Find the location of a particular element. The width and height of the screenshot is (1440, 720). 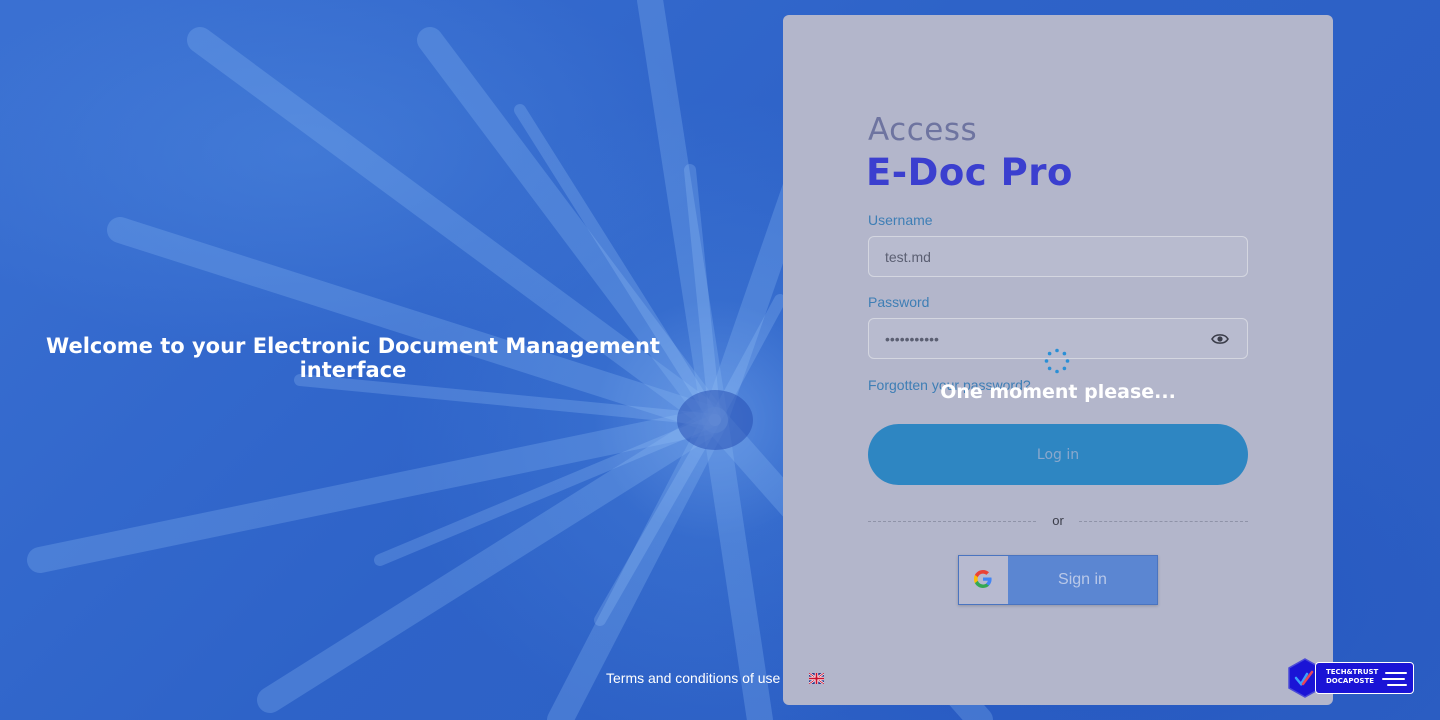

password-label: Password is located at coordinates (899, 302).